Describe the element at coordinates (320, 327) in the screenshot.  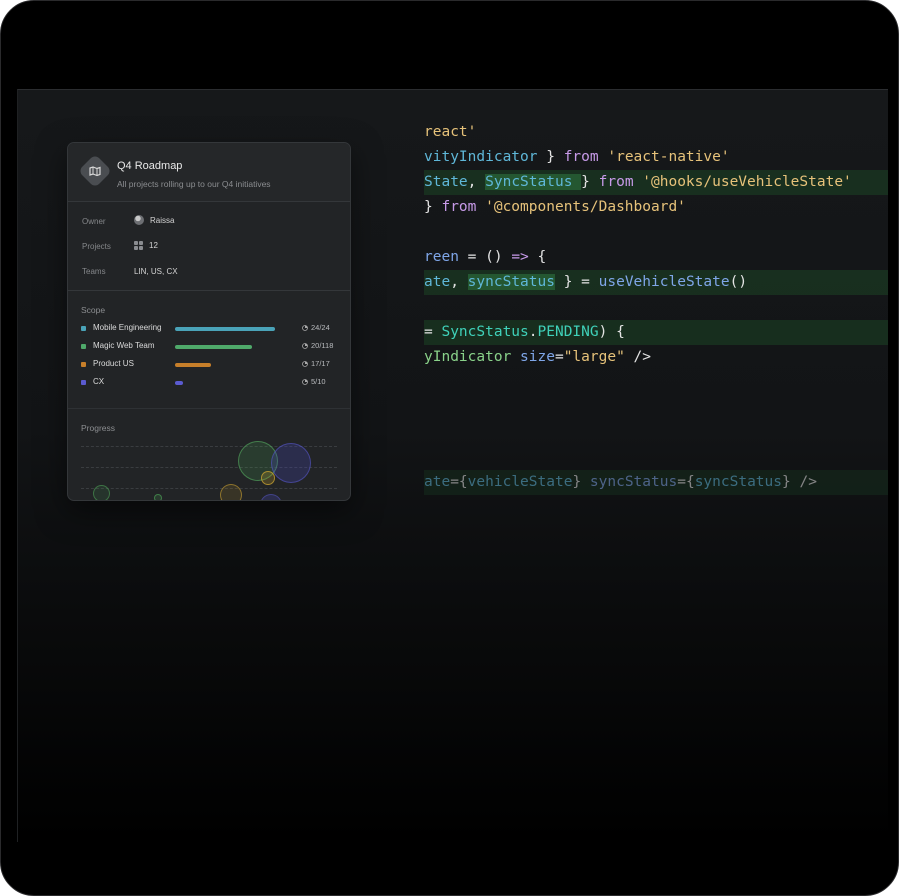
I see `issue-count-text: 24/24` at that location.